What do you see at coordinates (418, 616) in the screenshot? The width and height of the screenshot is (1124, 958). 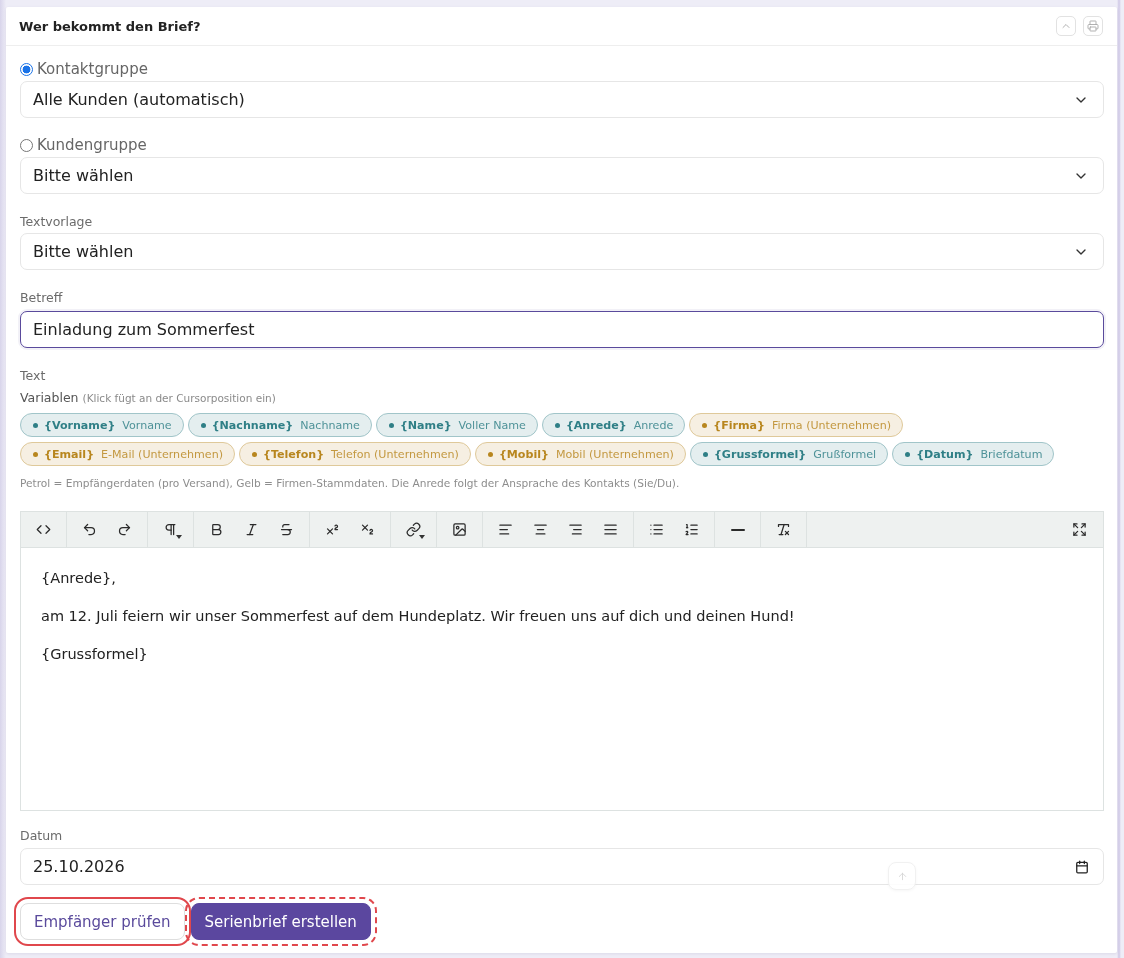 I see `editor-paragraph: am 12. Juli feiern wir unser Sommerfest auf dem Hundeplatz. Wir freuen uns auf dich und deinen Hund!` at bounding box center [418, 616].